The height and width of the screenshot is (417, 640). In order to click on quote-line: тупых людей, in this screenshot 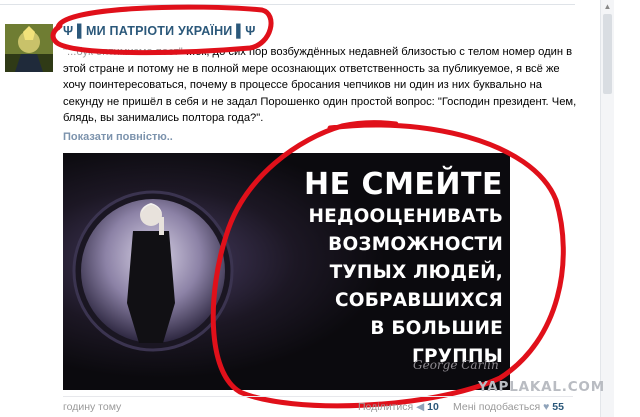, I will do `click(416, 272)`.